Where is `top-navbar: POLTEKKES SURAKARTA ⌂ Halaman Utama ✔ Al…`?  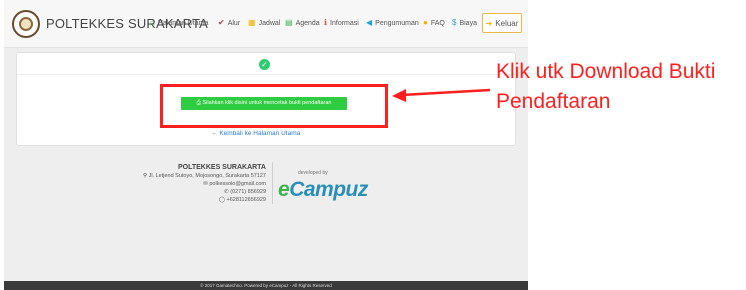
top-navbar: POLTEKKES SURAKARTA ⌂ Halaman Utama ✔ Al… is located at coordinates (266, 24).